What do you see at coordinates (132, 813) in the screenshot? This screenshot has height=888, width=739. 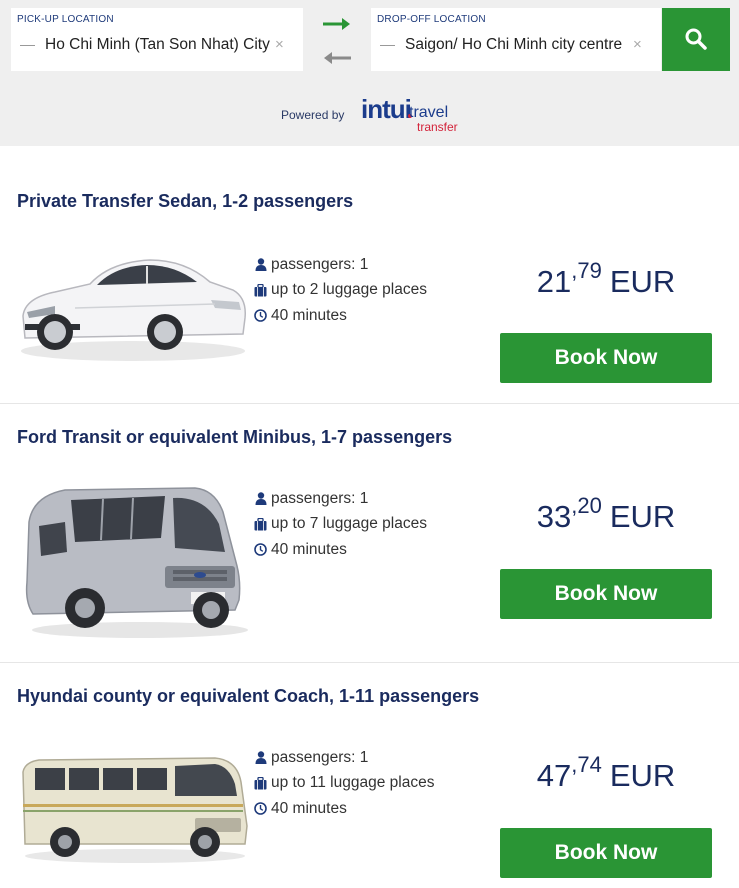 I see `coach-image` at bounding box center [132, 813].